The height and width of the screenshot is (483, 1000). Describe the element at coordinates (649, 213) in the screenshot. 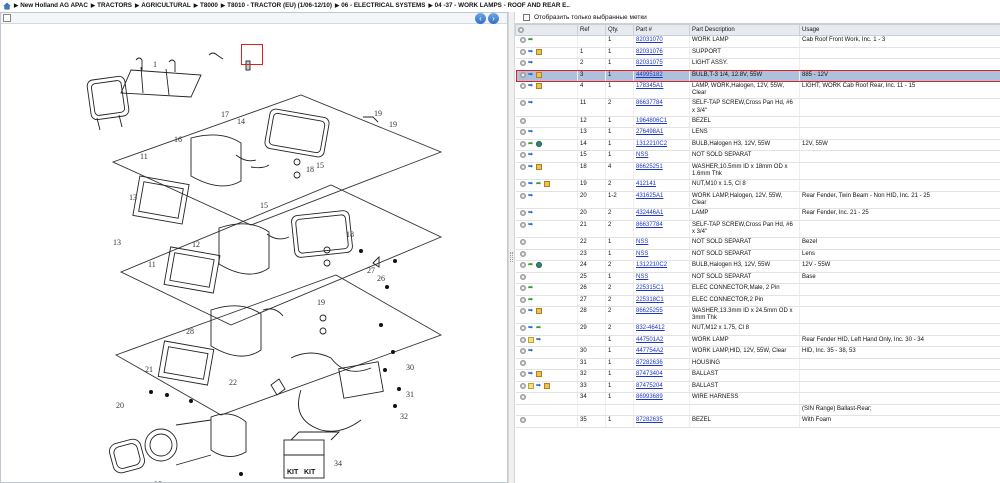

I see `part-number-link: 432446A1` at that location.